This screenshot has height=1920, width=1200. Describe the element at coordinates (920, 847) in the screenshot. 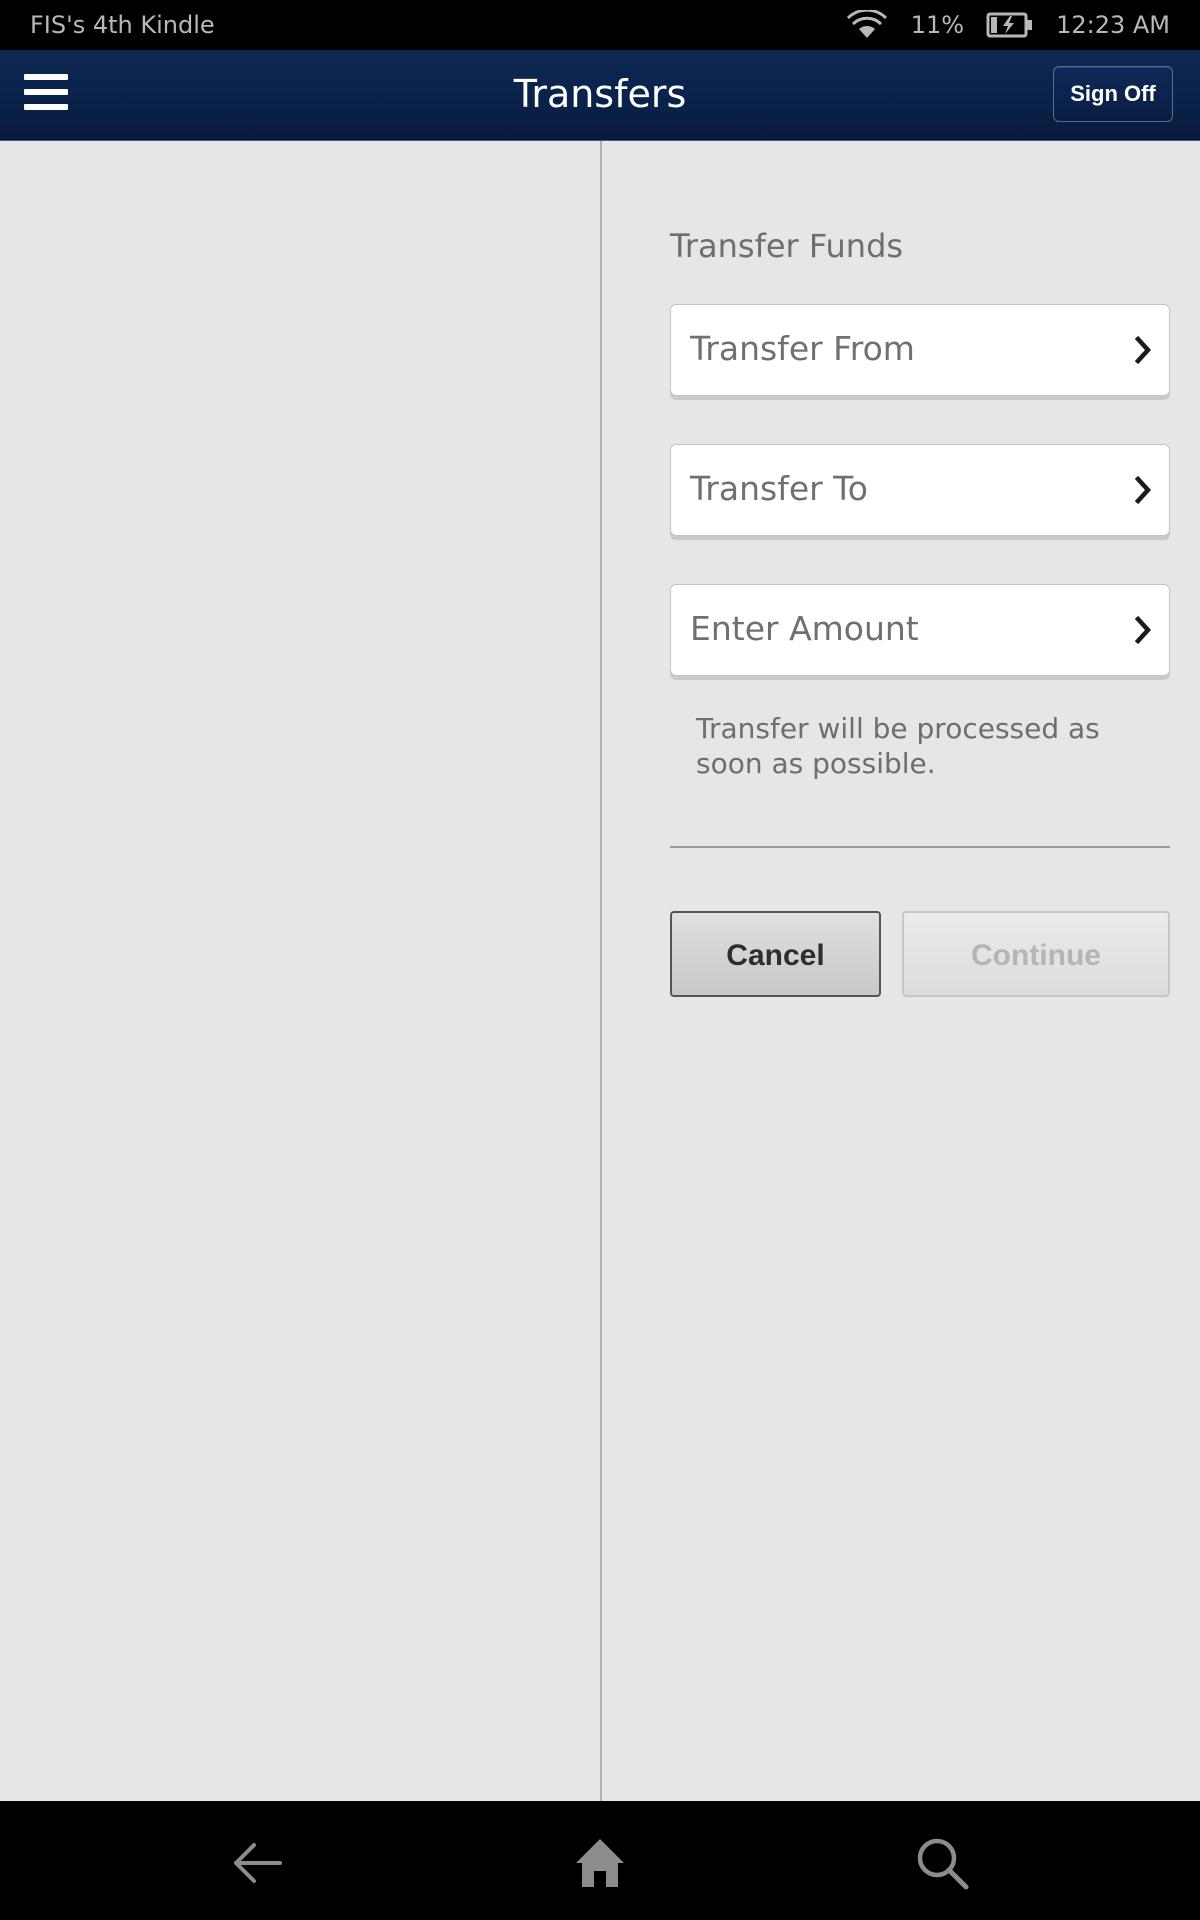

I see `form-divider` at that location.